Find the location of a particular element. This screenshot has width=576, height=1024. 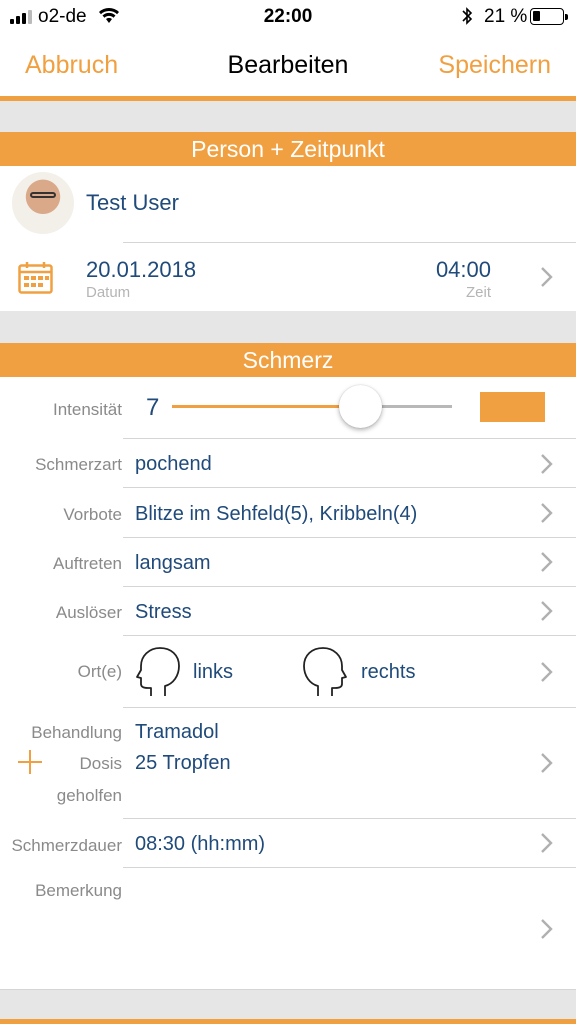

onset-label: Auftreten is located at coordinates (87, 563).